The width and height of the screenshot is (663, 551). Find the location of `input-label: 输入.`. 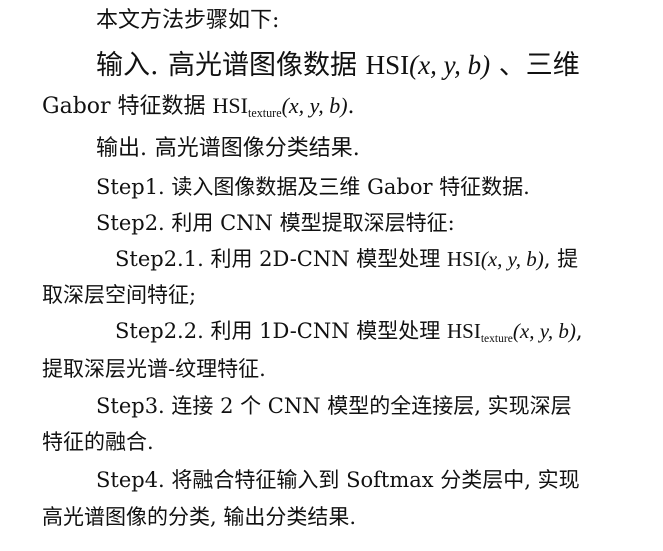

input-label: 输入. is located at coordinates (127, 65).